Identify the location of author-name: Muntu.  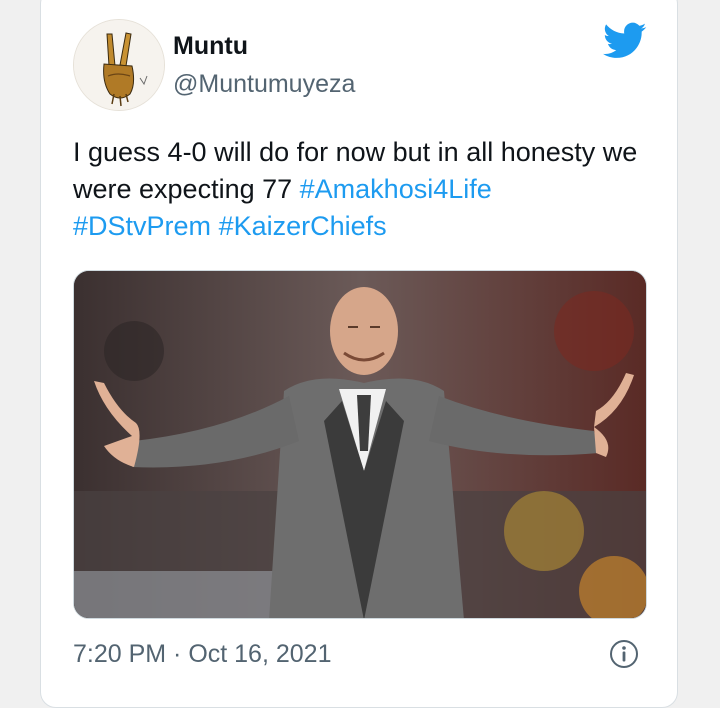
(210, 46).